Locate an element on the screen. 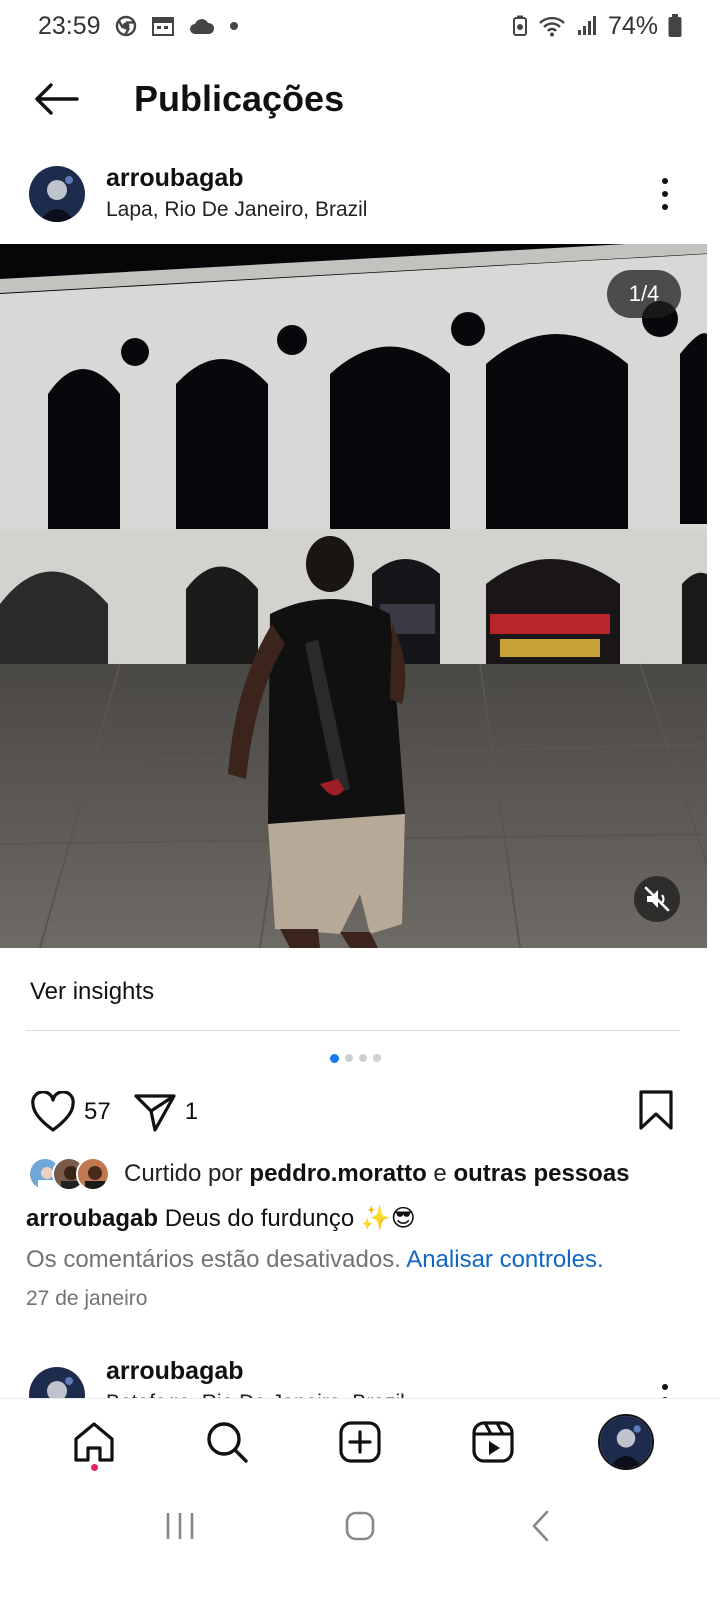 The image size is (720, 1600). carousel-indicator is located at coordinates (360, 1058).